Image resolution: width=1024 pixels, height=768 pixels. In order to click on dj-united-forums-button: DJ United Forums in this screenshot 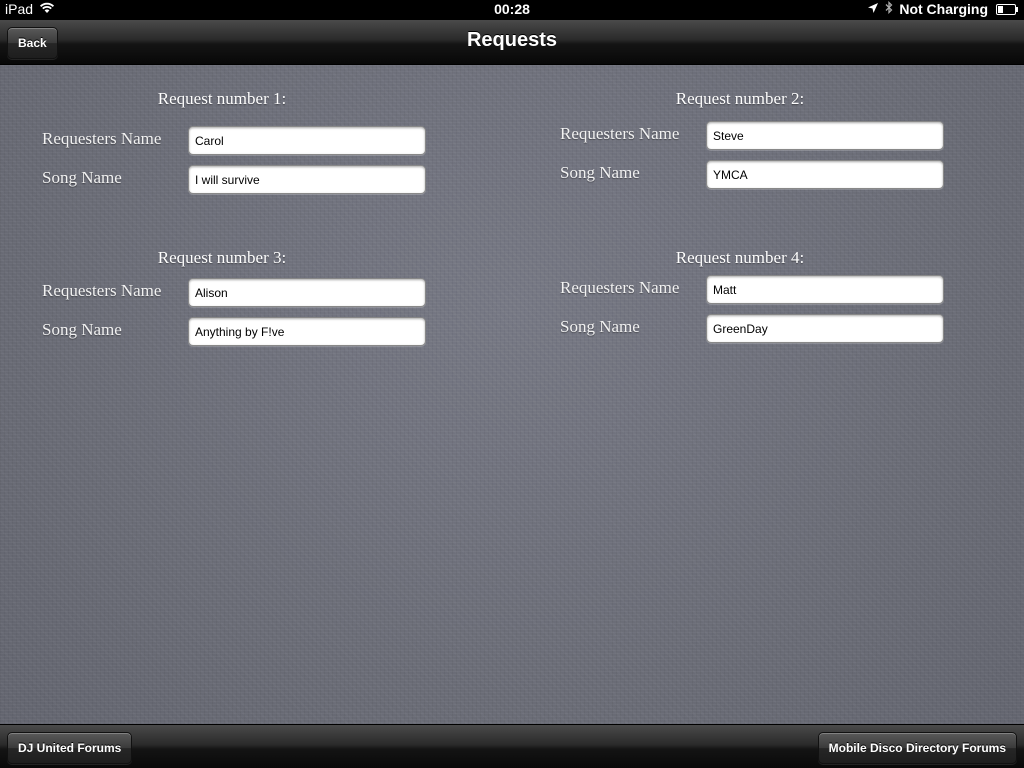, I will do `click(70, 748)`.